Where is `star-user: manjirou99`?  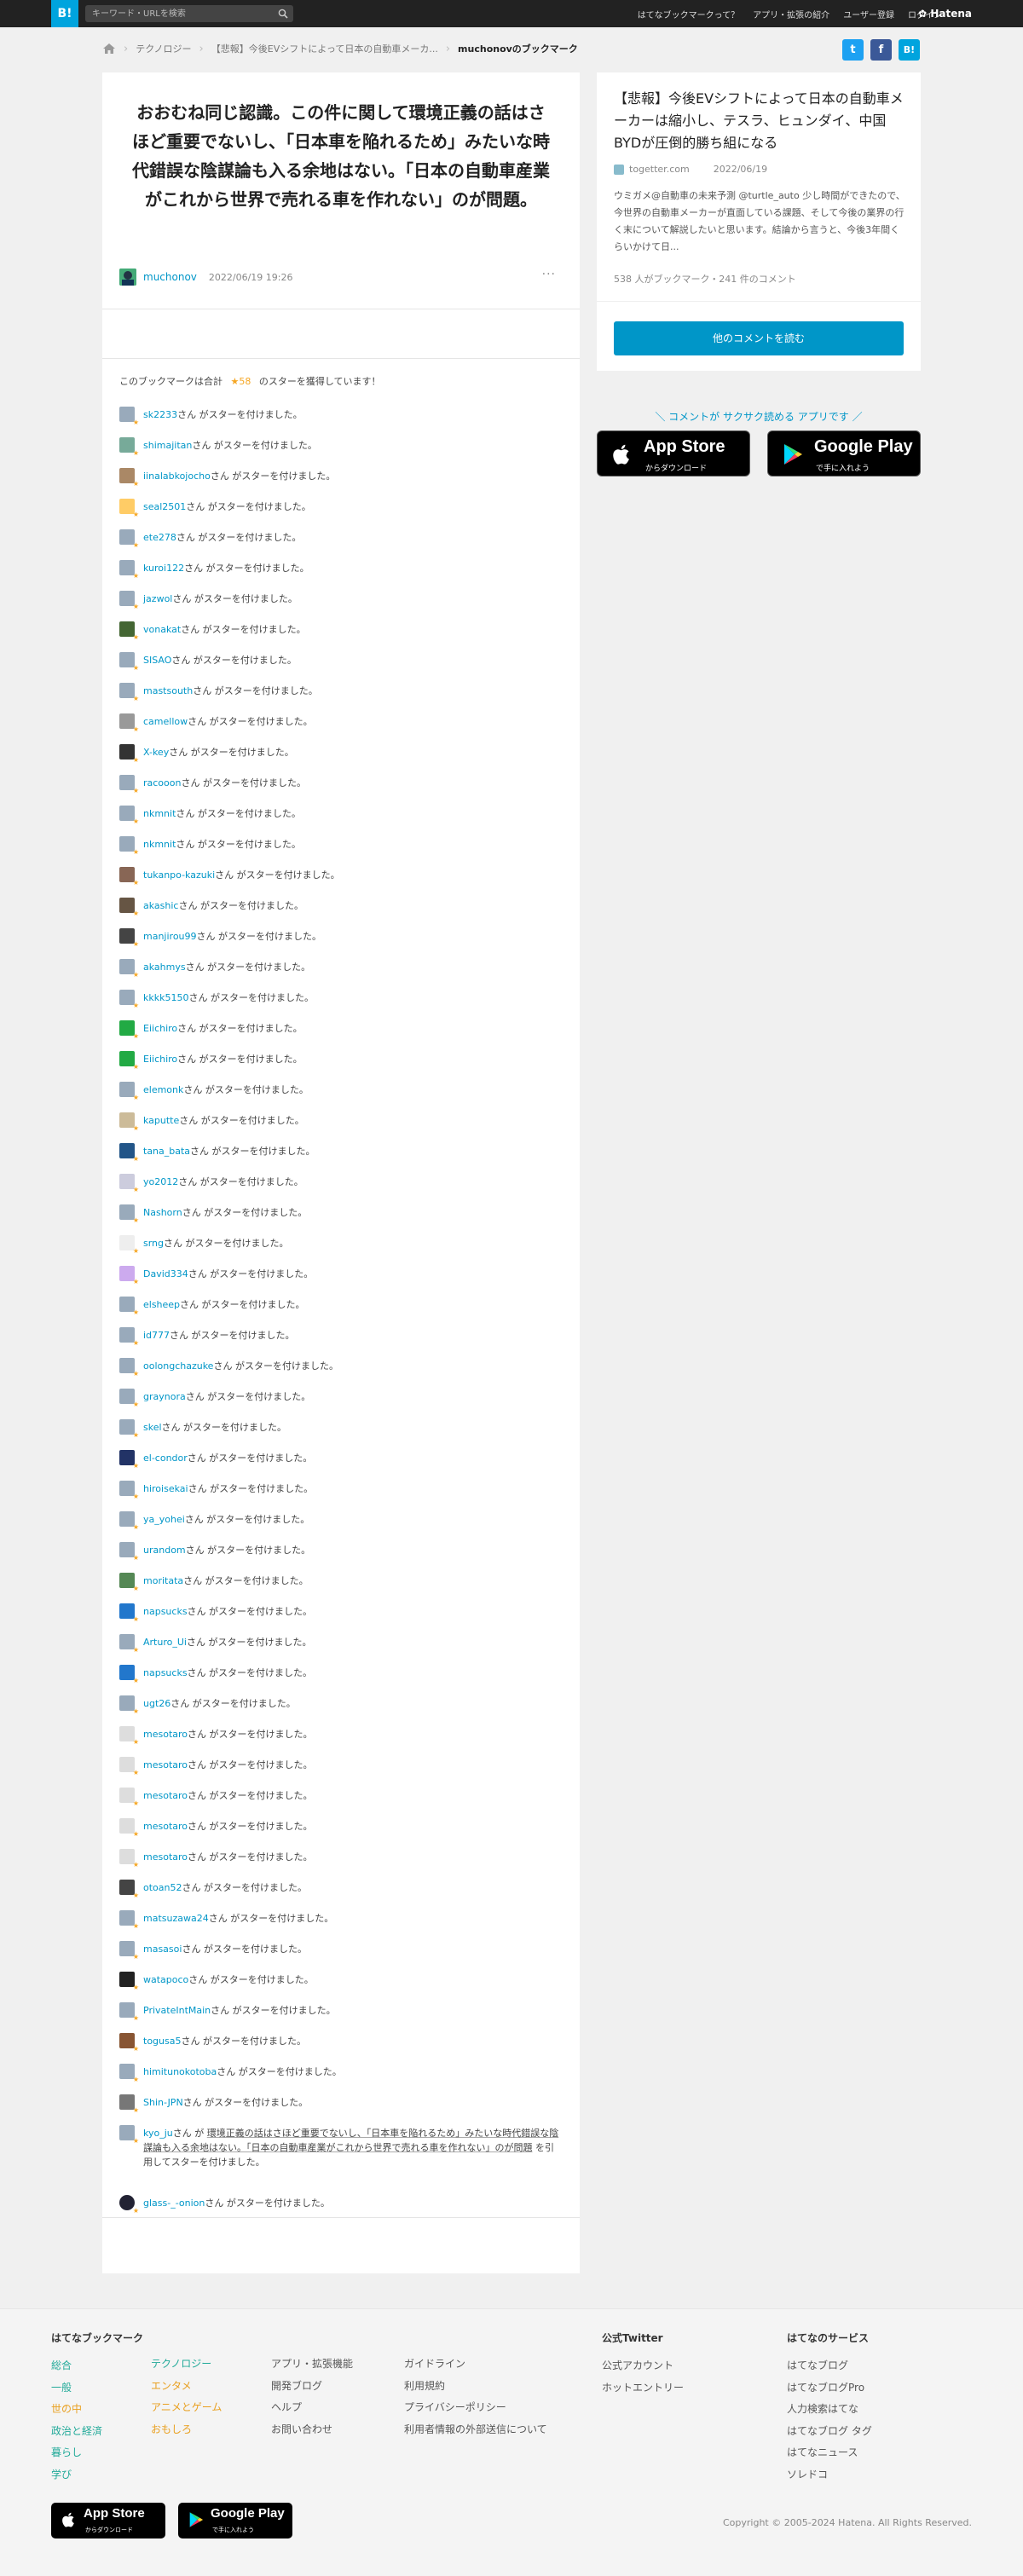 star-user: manjirou99 is located at coordinates (170, 936).